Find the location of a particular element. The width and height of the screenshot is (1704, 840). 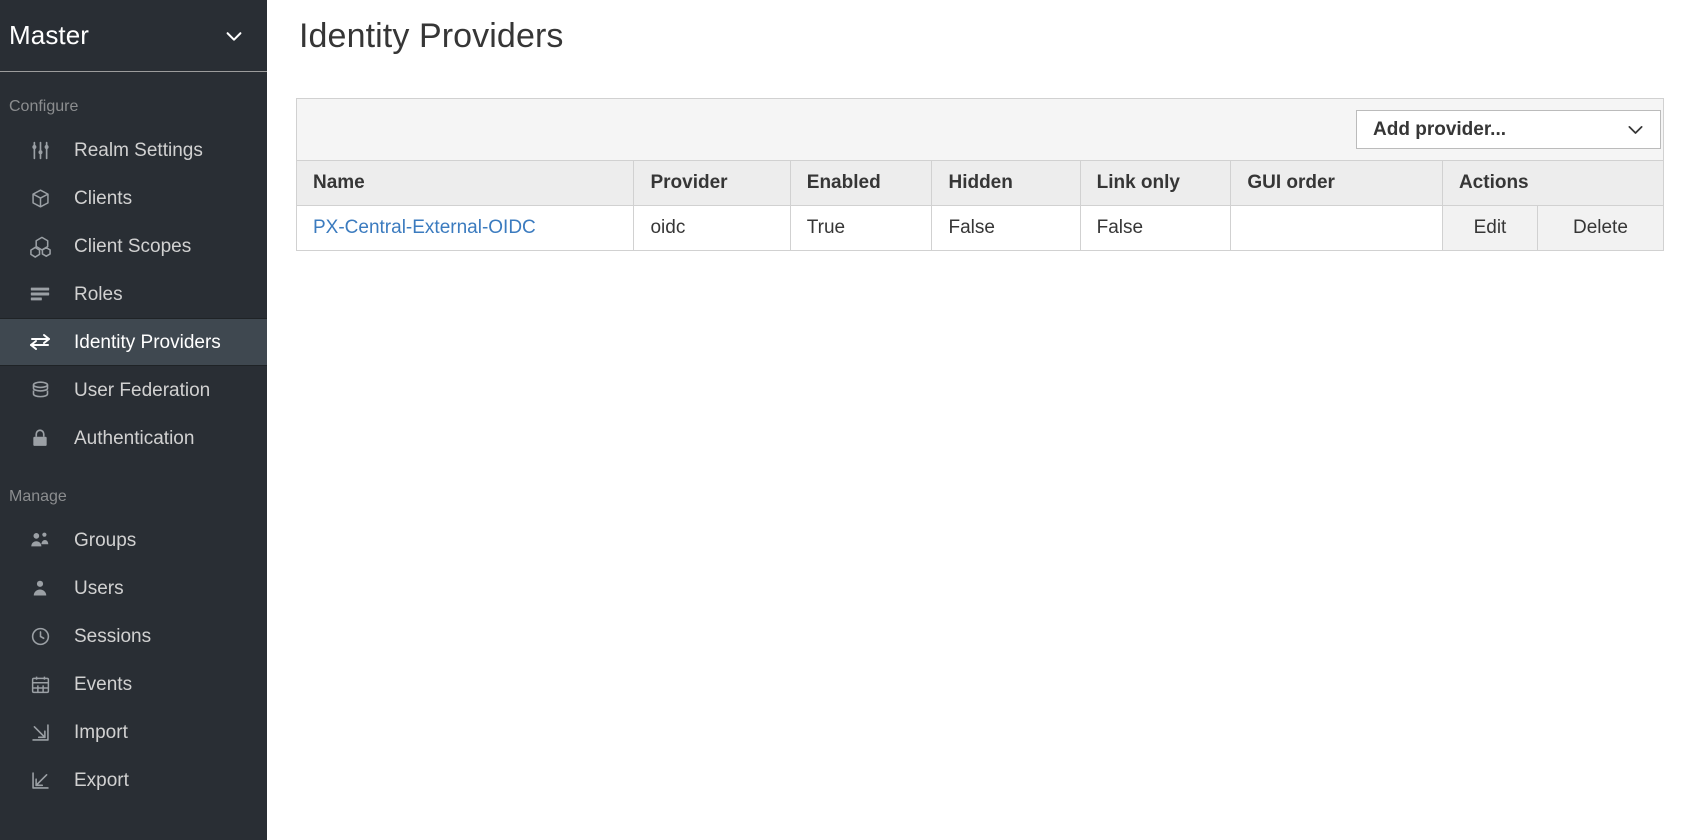

cell-provider: oidc is located at coordinates (712, 227).